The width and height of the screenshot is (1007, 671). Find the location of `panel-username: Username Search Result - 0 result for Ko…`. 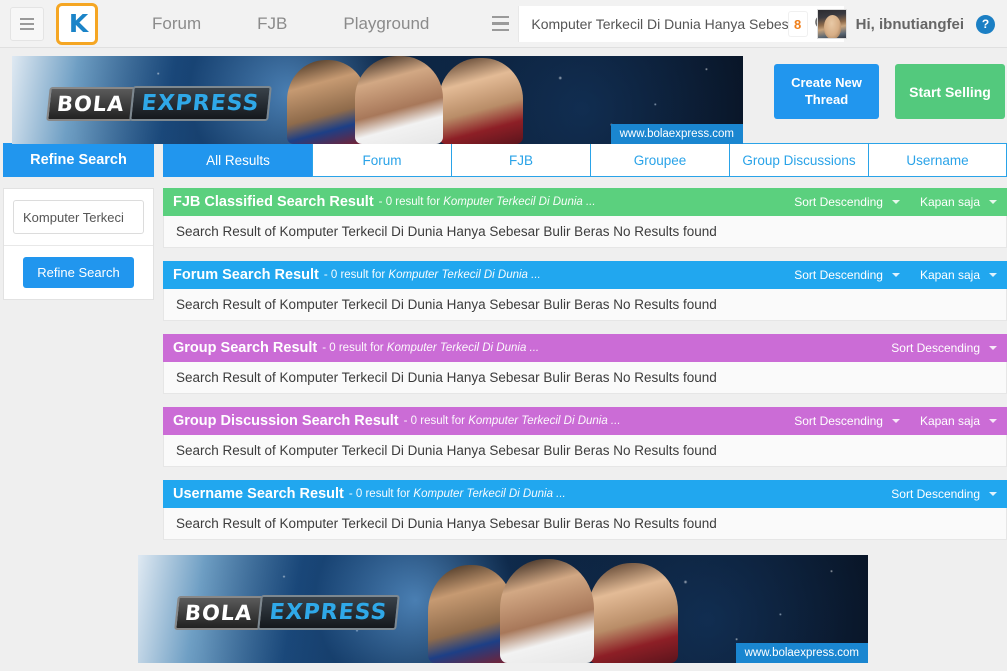

panel-username: Username Search Result - 0 result for Ko… is located at coordinates (585, 510).